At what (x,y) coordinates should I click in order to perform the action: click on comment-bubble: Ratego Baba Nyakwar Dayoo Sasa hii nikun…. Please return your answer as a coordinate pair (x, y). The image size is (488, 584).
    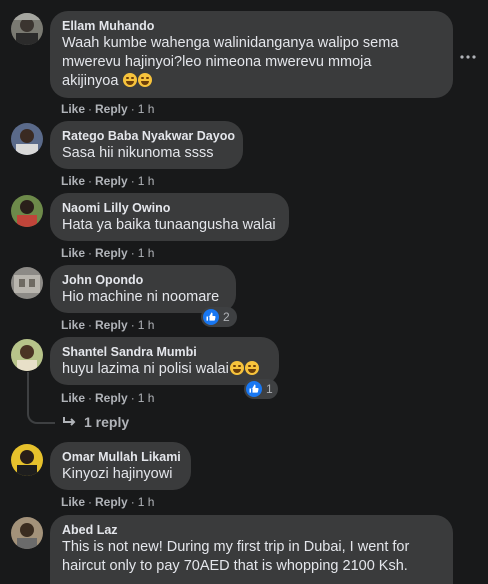
    Looking at the image, I should click on (146, 145).